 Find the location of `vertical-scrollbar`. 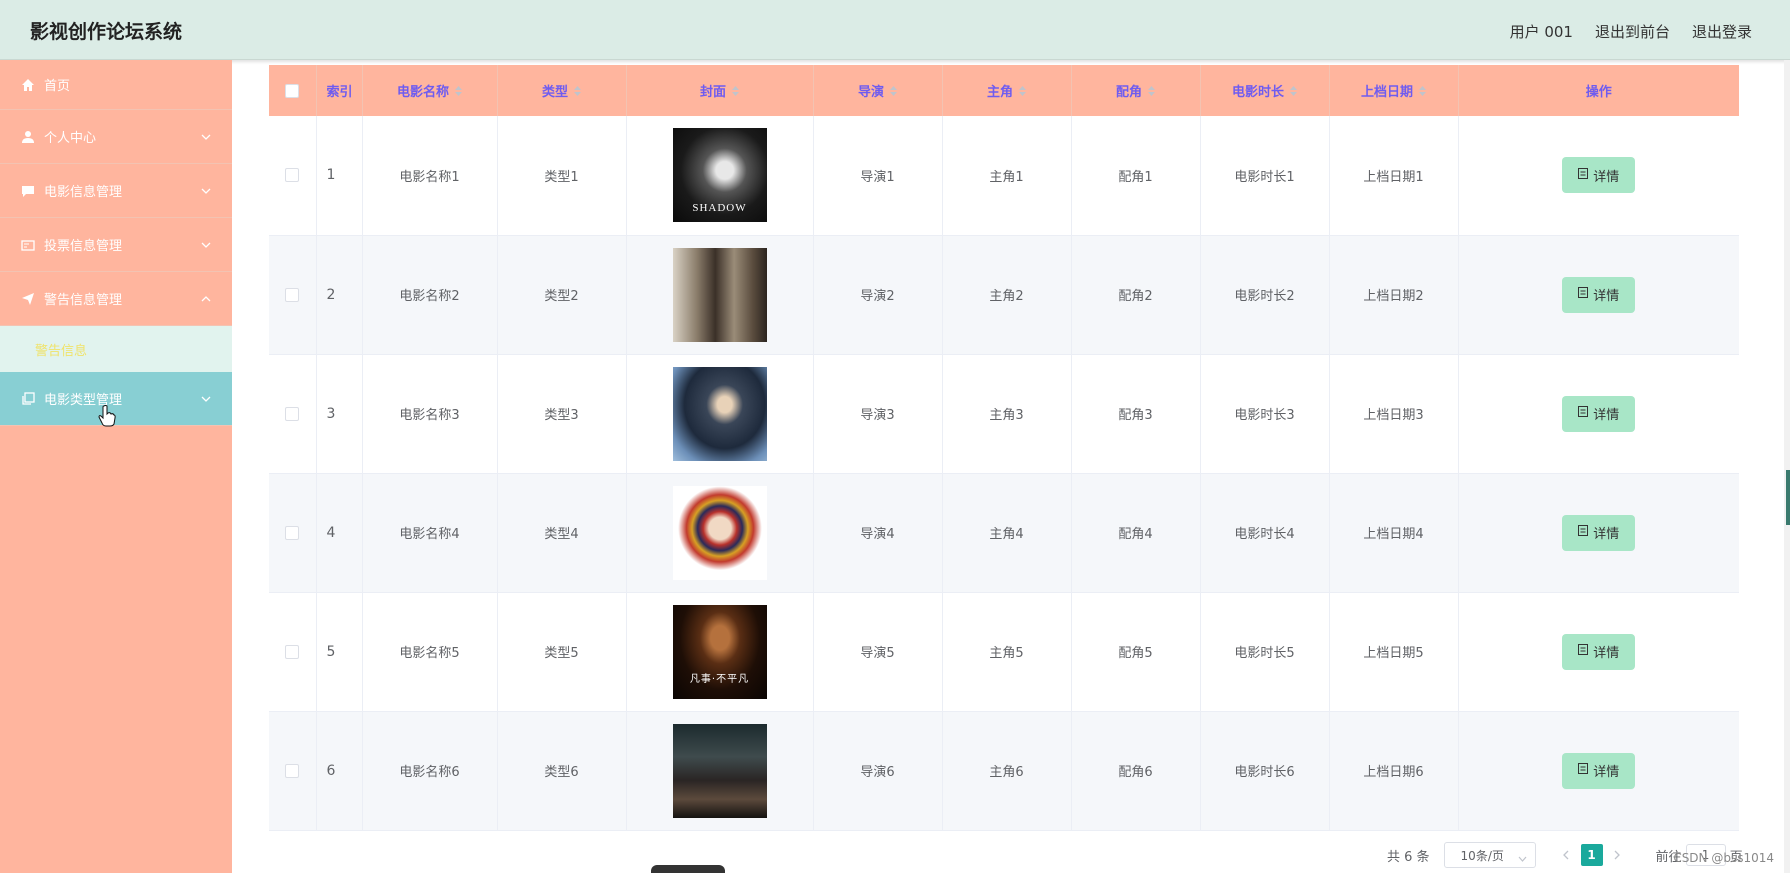

vertical-scrollbar is located at coordinates (1787, 466).